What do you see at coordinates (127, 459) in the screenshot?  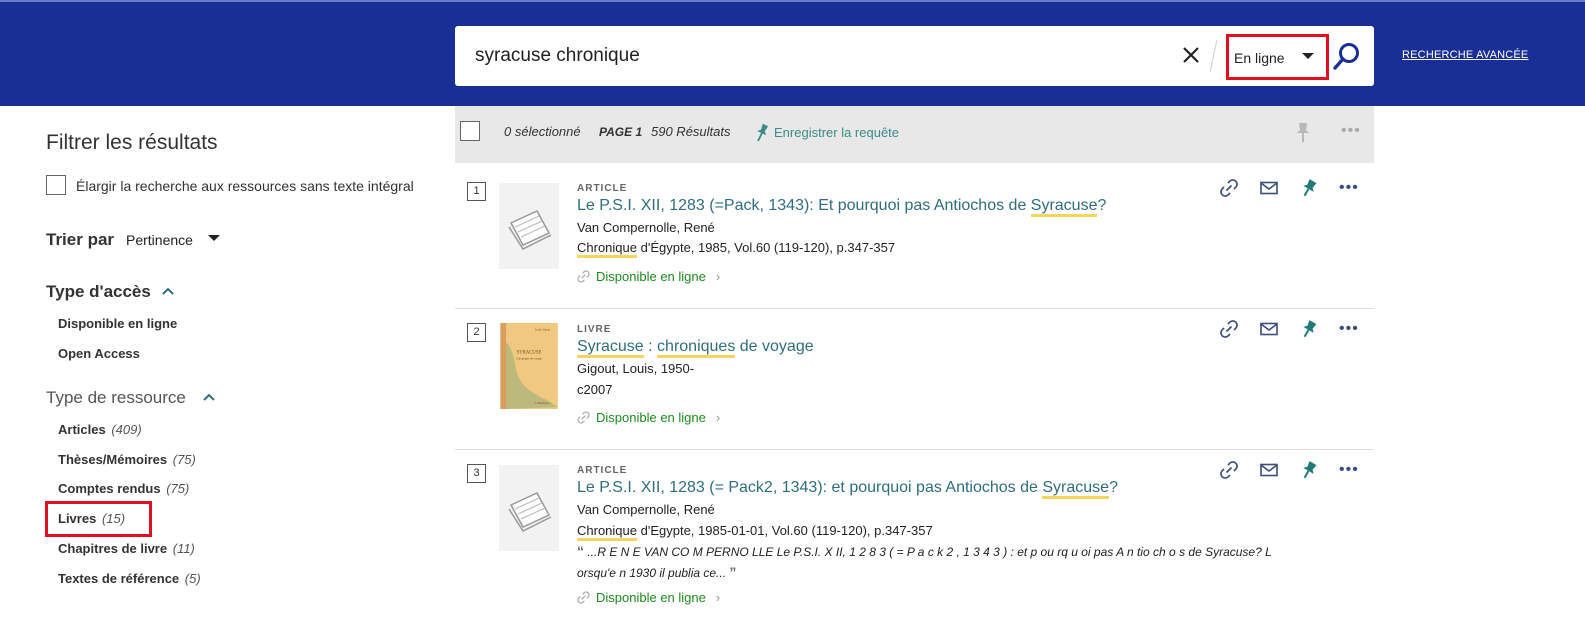 I see `facet-item-theses: Thèses/Mémoires (75)` at bounding box center [127, 459].